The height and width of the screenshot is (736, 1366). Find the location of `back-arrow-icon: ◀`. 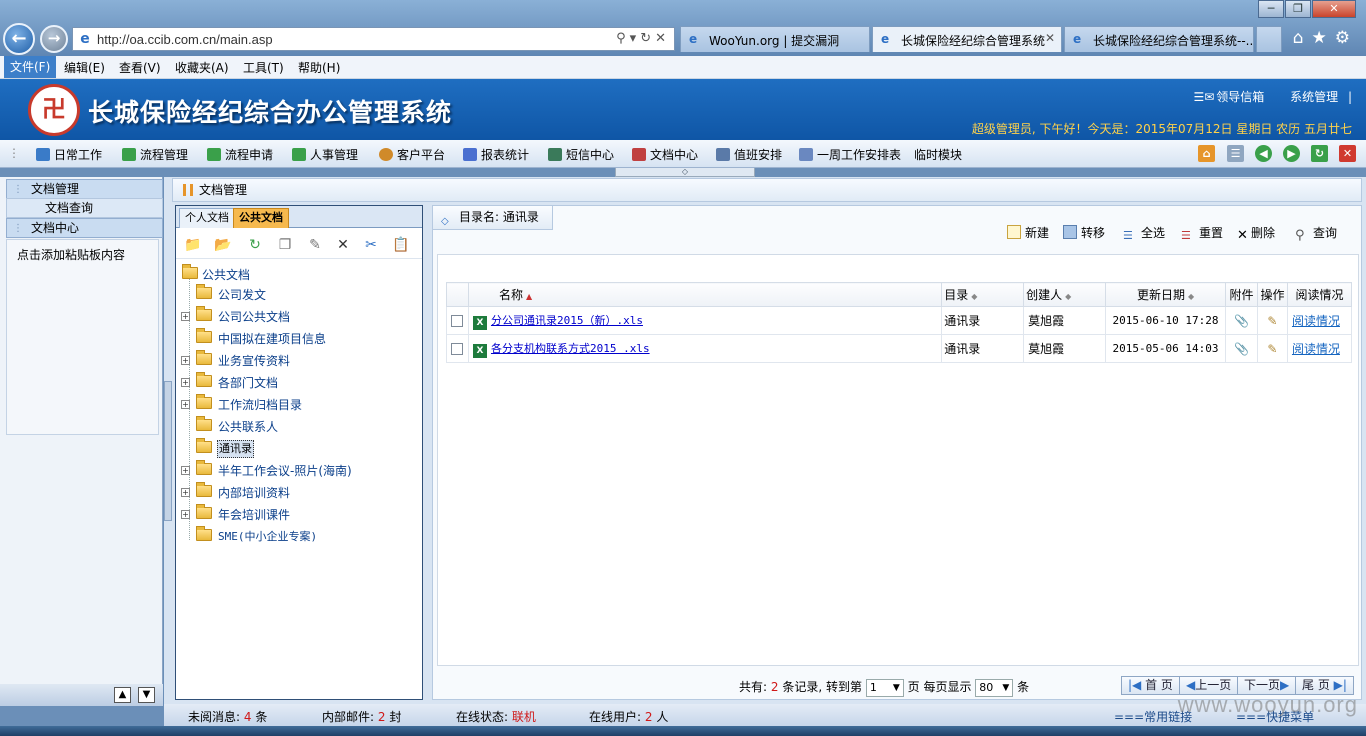

back-arrow-icon: ◀ is located at coordinates (1263, 153).